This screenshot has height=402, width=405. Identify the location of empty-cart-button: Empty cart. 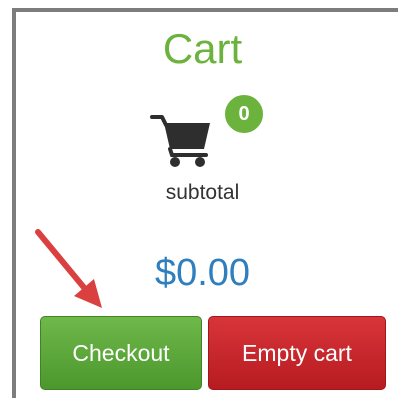
(297, 353).